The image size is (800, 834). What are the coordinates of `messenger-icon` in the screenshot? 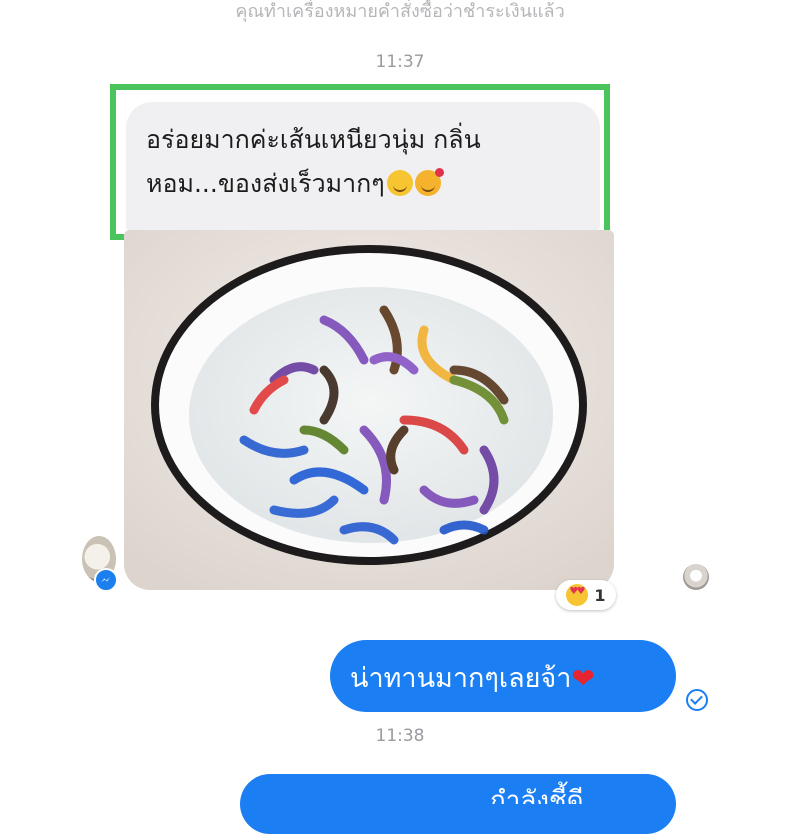 It's located at (106, 580).